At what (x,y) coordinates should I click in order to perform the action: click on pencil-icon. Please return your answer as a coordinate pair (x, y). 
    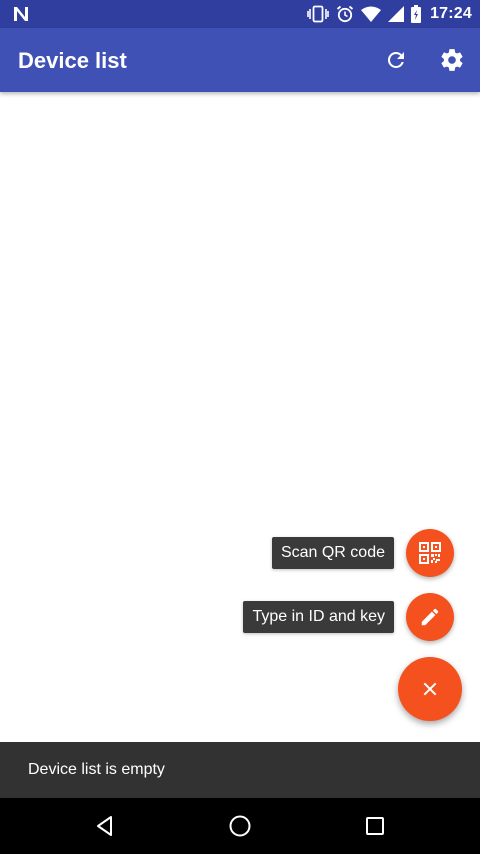
    Looking at the image, I should click on (430, 617).